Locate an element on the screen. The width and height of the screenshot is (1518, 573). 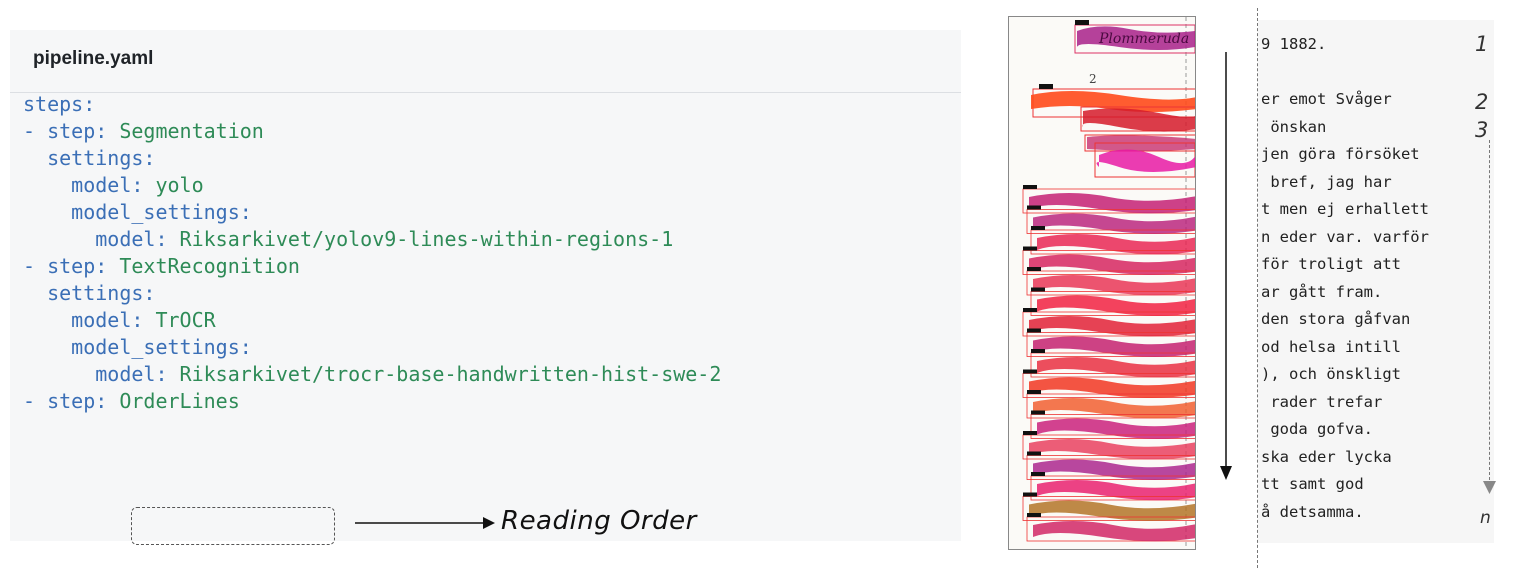
transcription-line: er emot Svåger is located at coordinates (1326, 99).